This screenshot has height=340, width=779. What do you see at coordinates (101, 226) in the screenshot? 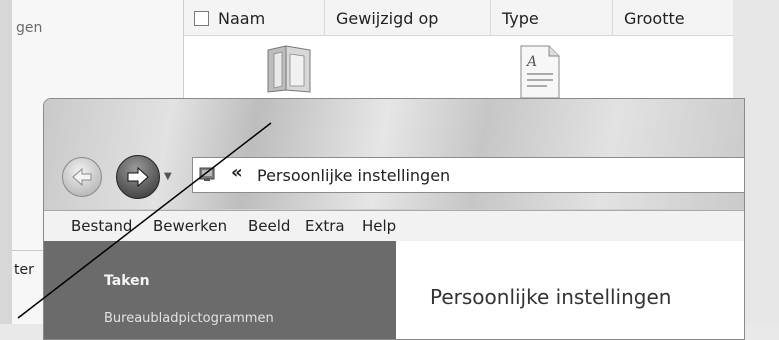
I see `menu-bestand: Bestand` at bounding box center [101, 226].